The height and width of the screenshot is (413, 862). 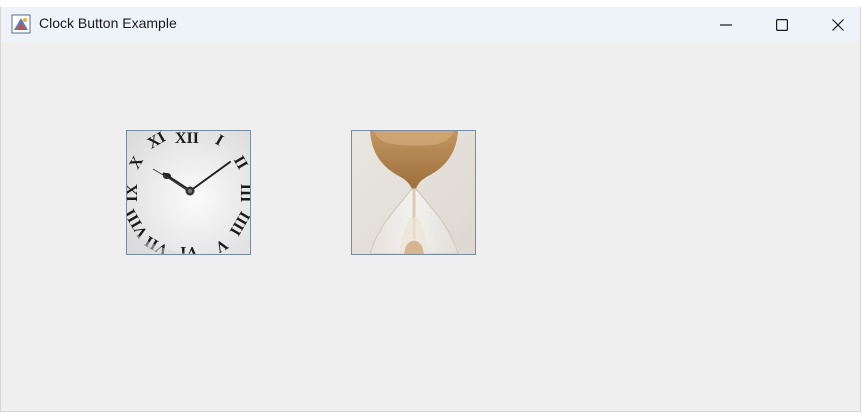 I want to click on hourglass-image, so click(x=413, y=192).